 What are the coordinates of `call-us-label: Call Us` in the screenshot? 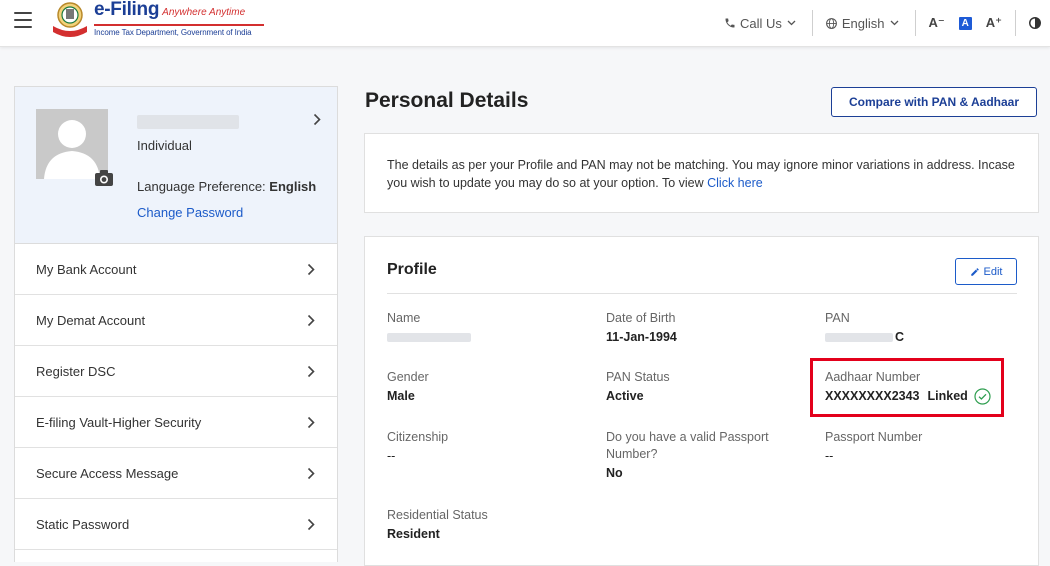 It's located at (760, 23).